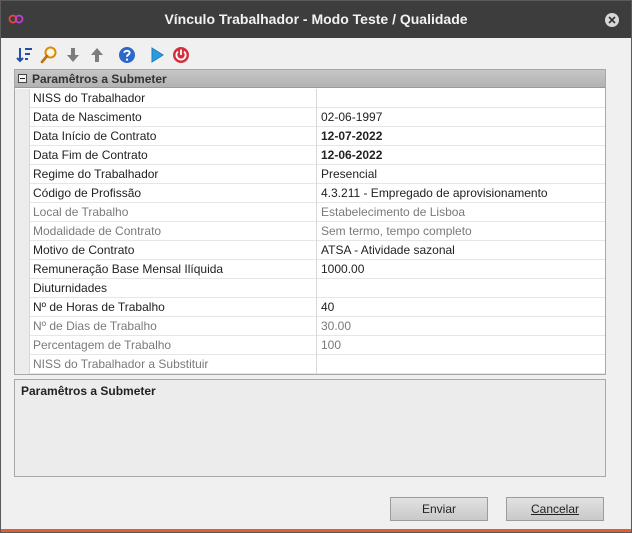  I want to click on row-value-field: ATSA - Atividade sazonal, so click(461, 250).